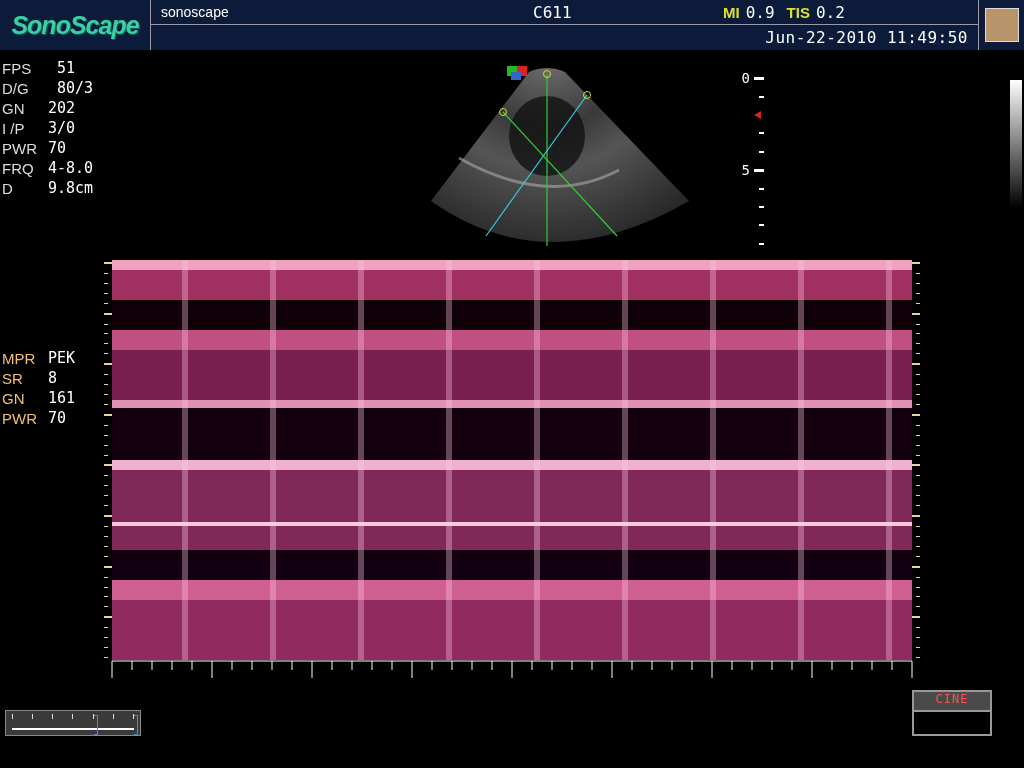 Image resolution: width=1024 pixels, height=768 pixels. What do you see at coordinates (866, 37) in the screenshot?
I see `date-time: Jun-22-2010 11:49:50` at bounding box center [866, 37].